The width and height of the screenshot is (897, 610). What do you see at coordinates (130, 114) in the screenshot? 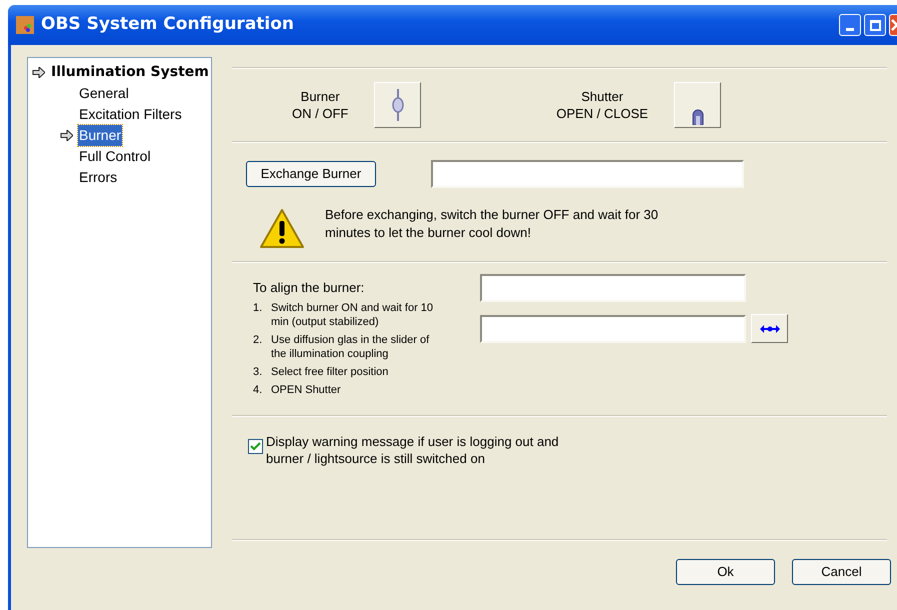
I see `tree-item: Excitation Filters` at bounding box center [130, 114].